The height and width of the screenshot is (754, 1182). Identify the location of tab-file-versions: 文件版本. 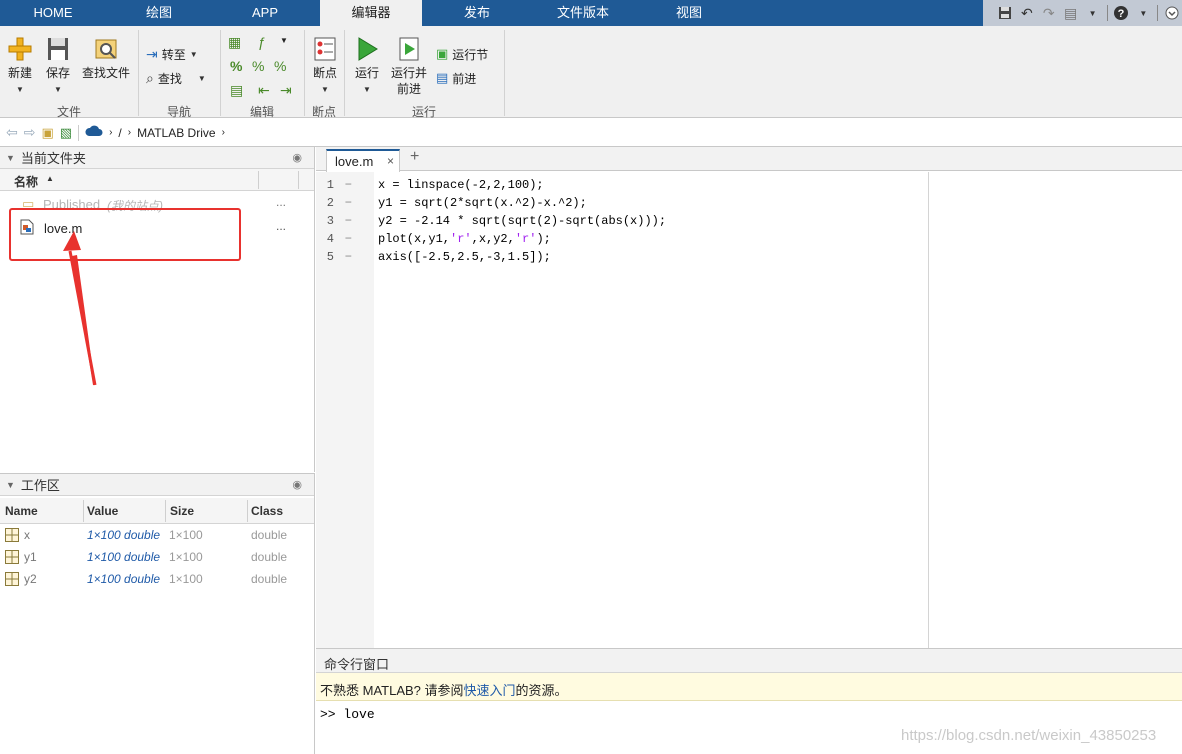
(583, 13).